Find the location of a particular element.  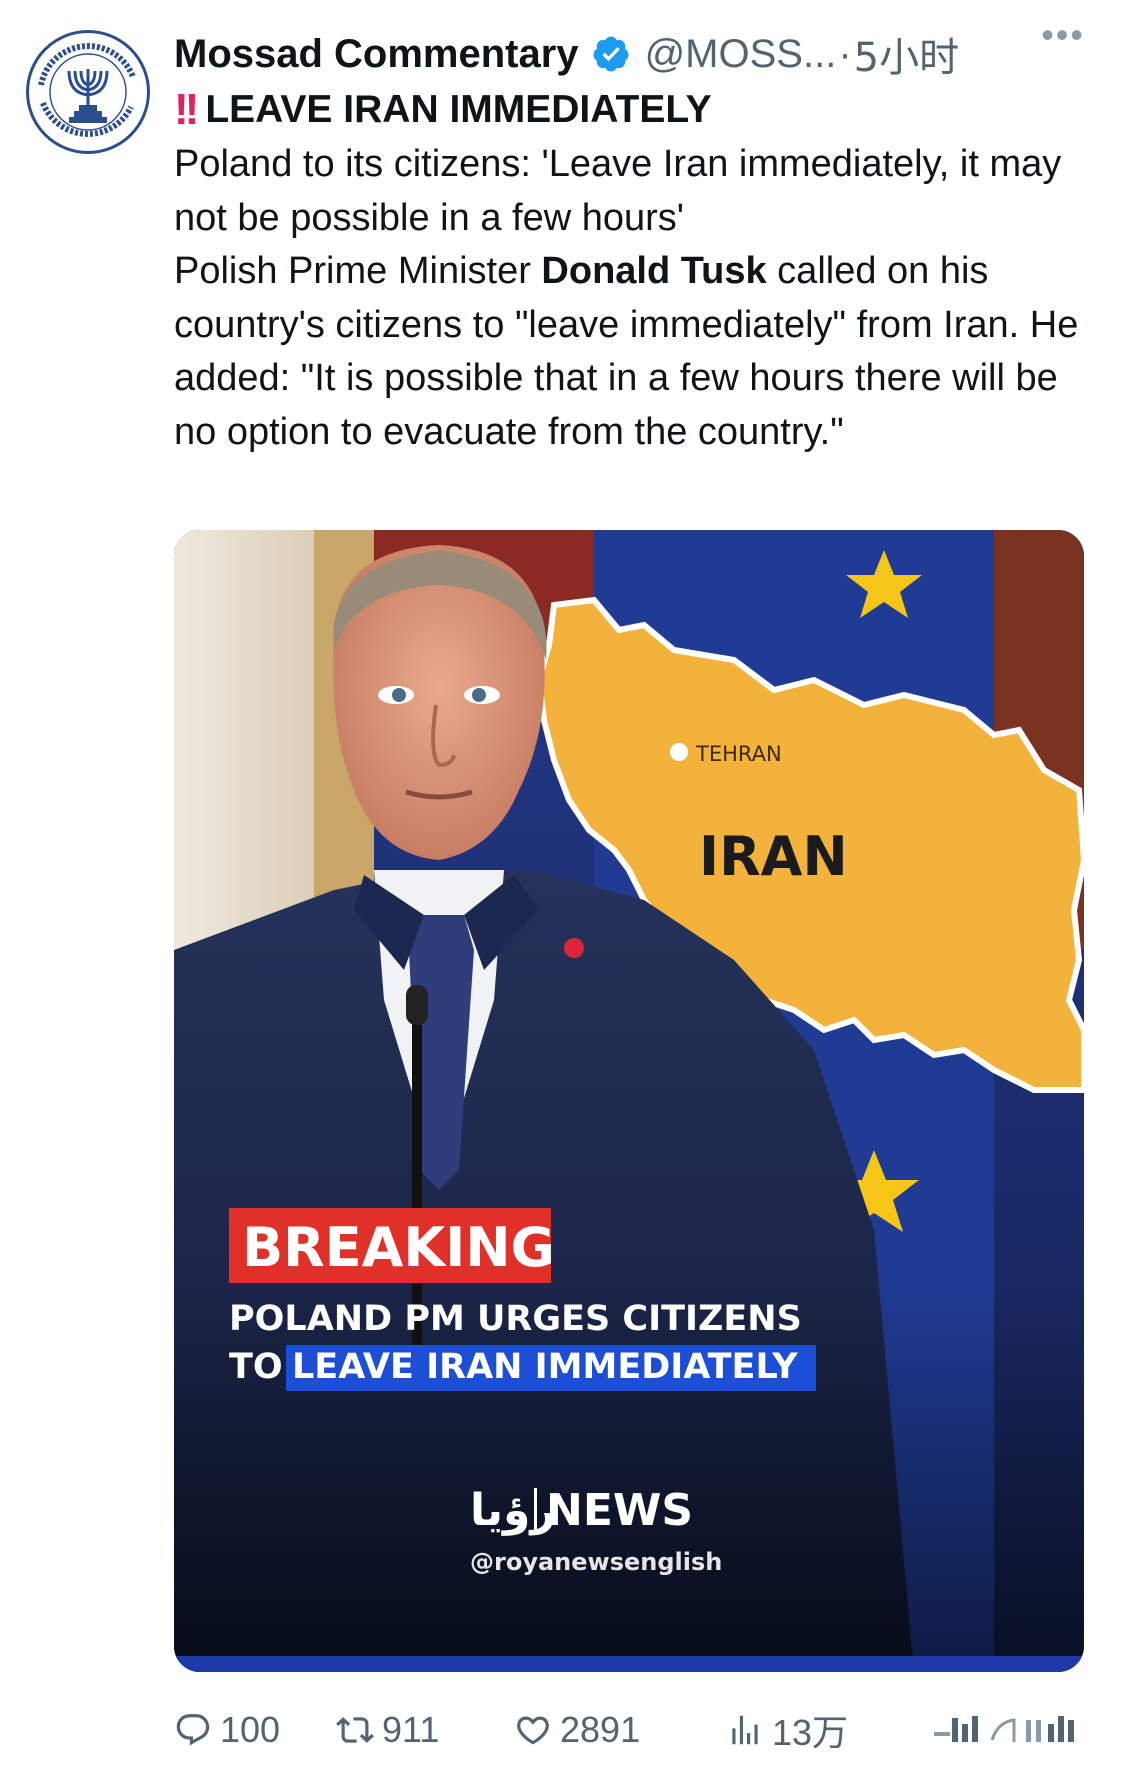

brand-mark-logo: رؤيا is located at coordinates (513, 1510).